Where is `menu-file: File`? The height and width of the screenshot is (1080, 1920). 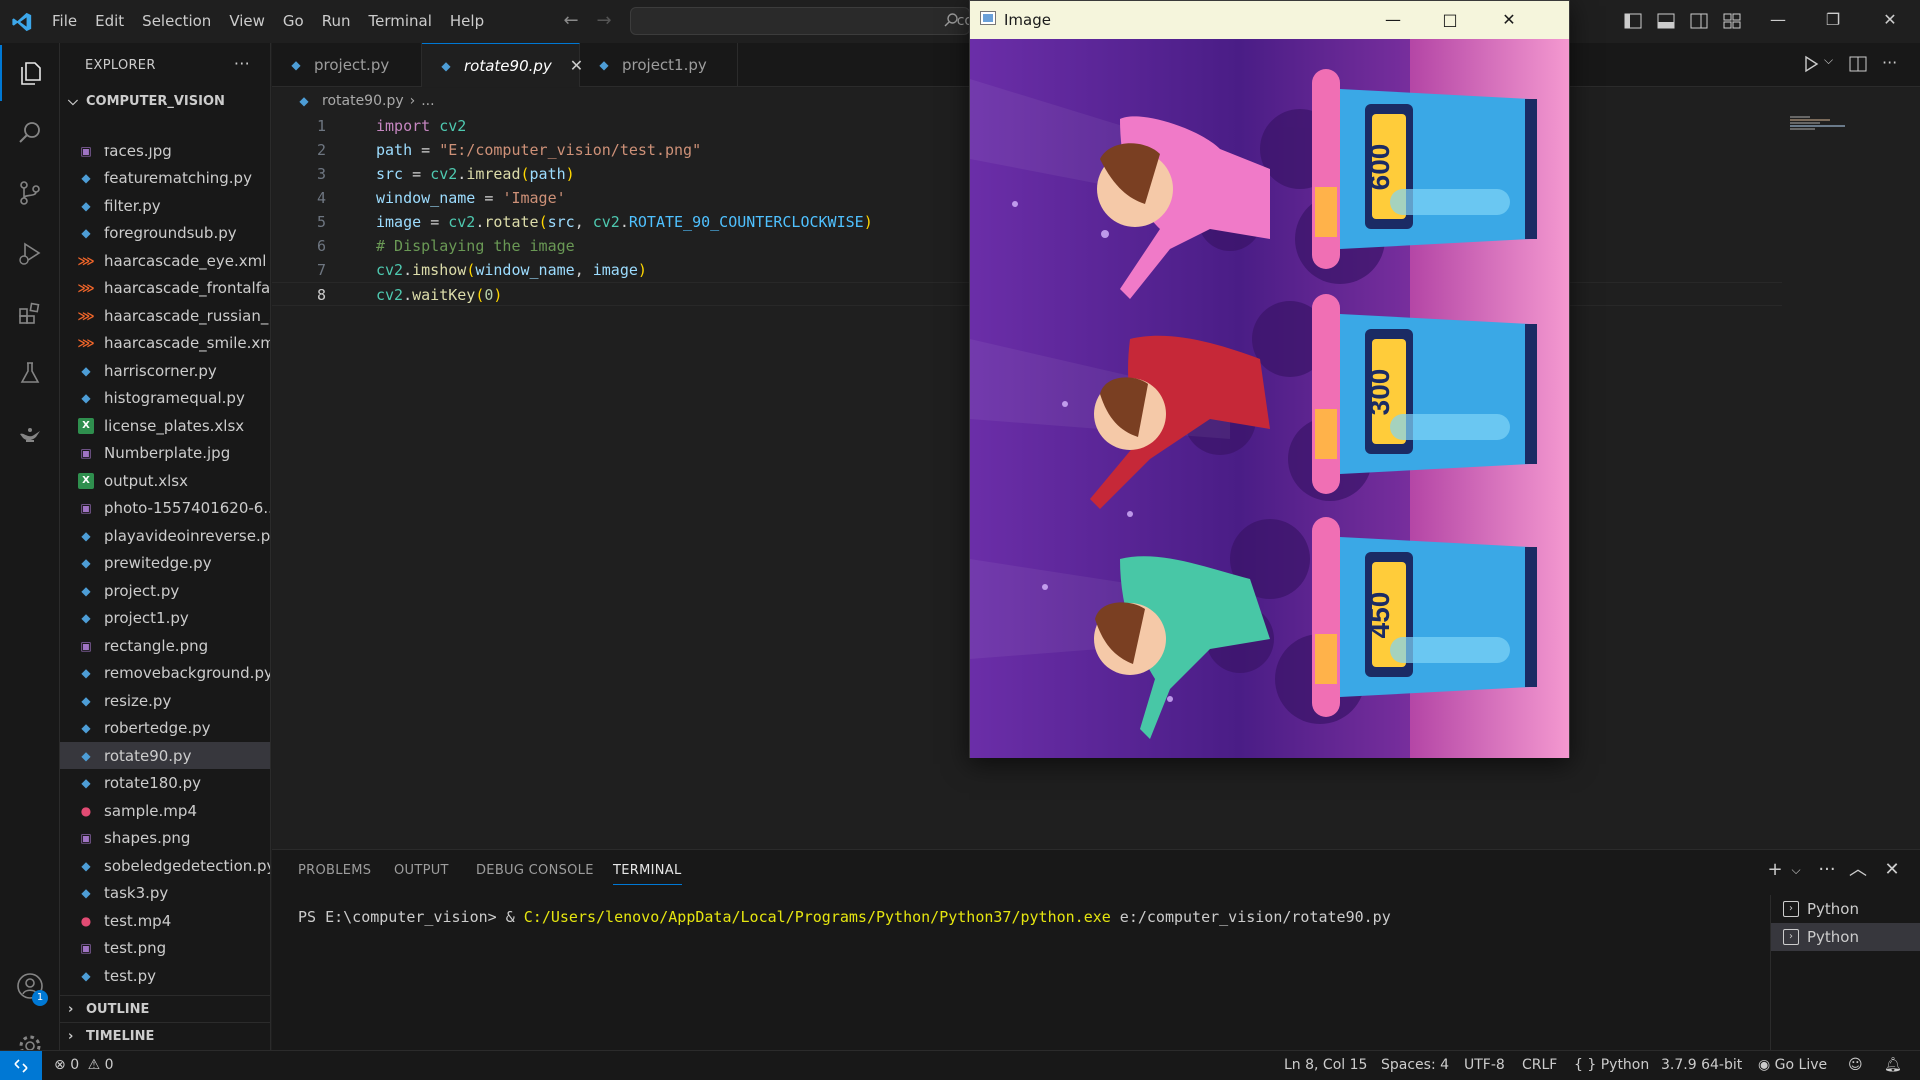 menu-file: File is located at coordinates (64, 21).